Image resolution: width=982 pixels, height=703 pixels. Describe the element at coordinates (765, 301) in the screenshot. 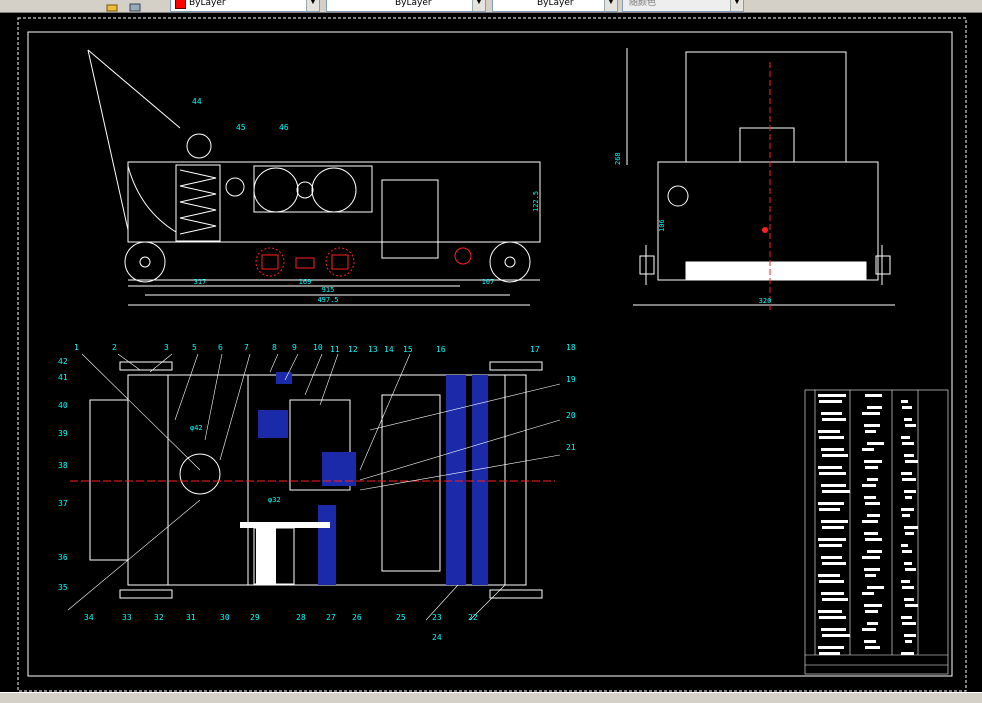

I see `dim-320: 320` at that location.